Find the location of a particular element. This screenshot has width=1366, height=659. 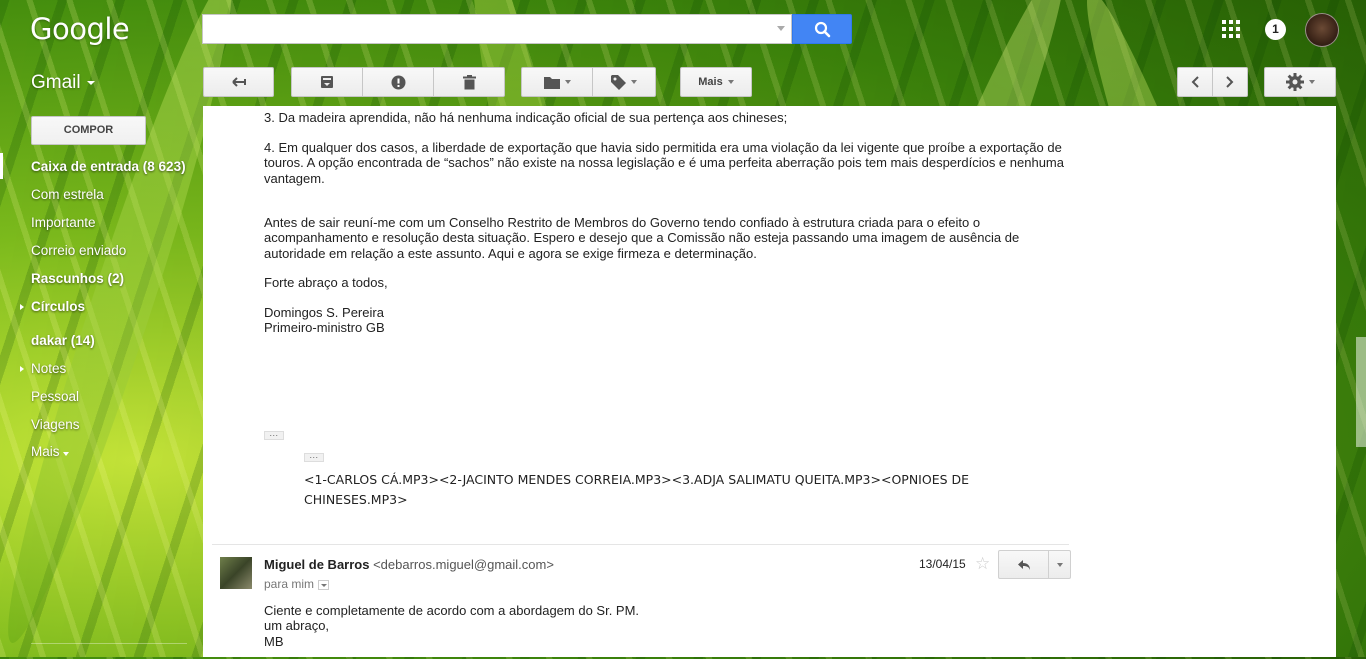

sidebar-divider is located at coordinates (109, 643).